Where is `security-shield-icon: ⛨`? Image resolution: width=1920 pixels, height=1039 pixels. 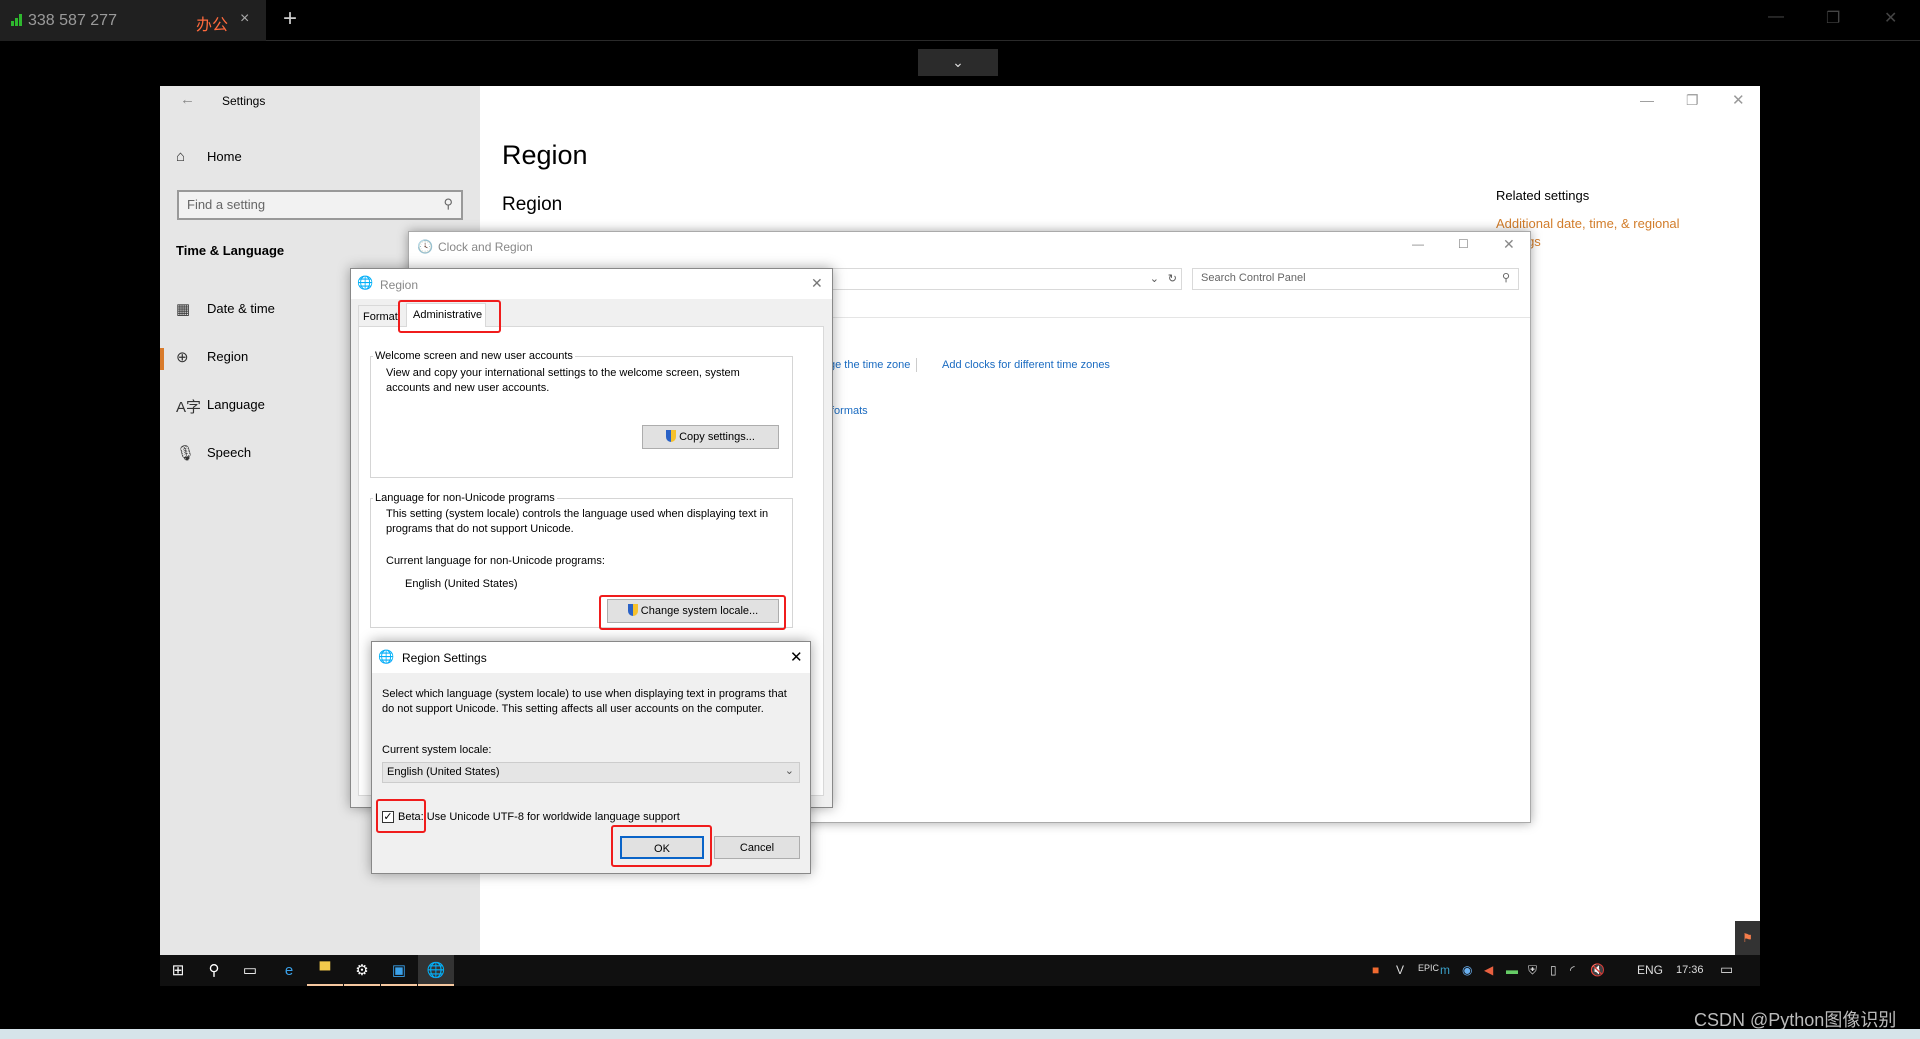 security-shield-icon: ⛨ is located at coordinates (1532, 970).